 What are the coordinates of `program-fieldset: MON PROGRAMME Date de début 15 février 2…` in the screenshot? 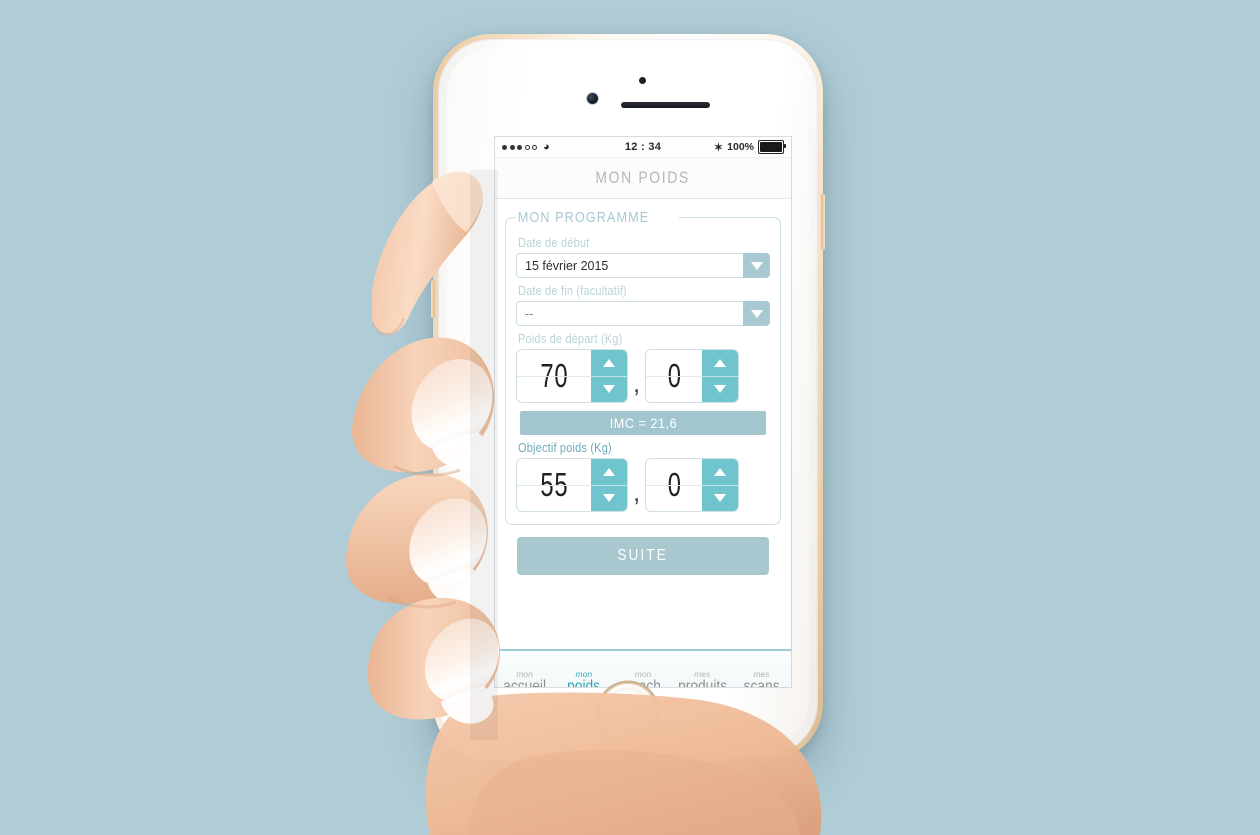 It's located at (643, 367).